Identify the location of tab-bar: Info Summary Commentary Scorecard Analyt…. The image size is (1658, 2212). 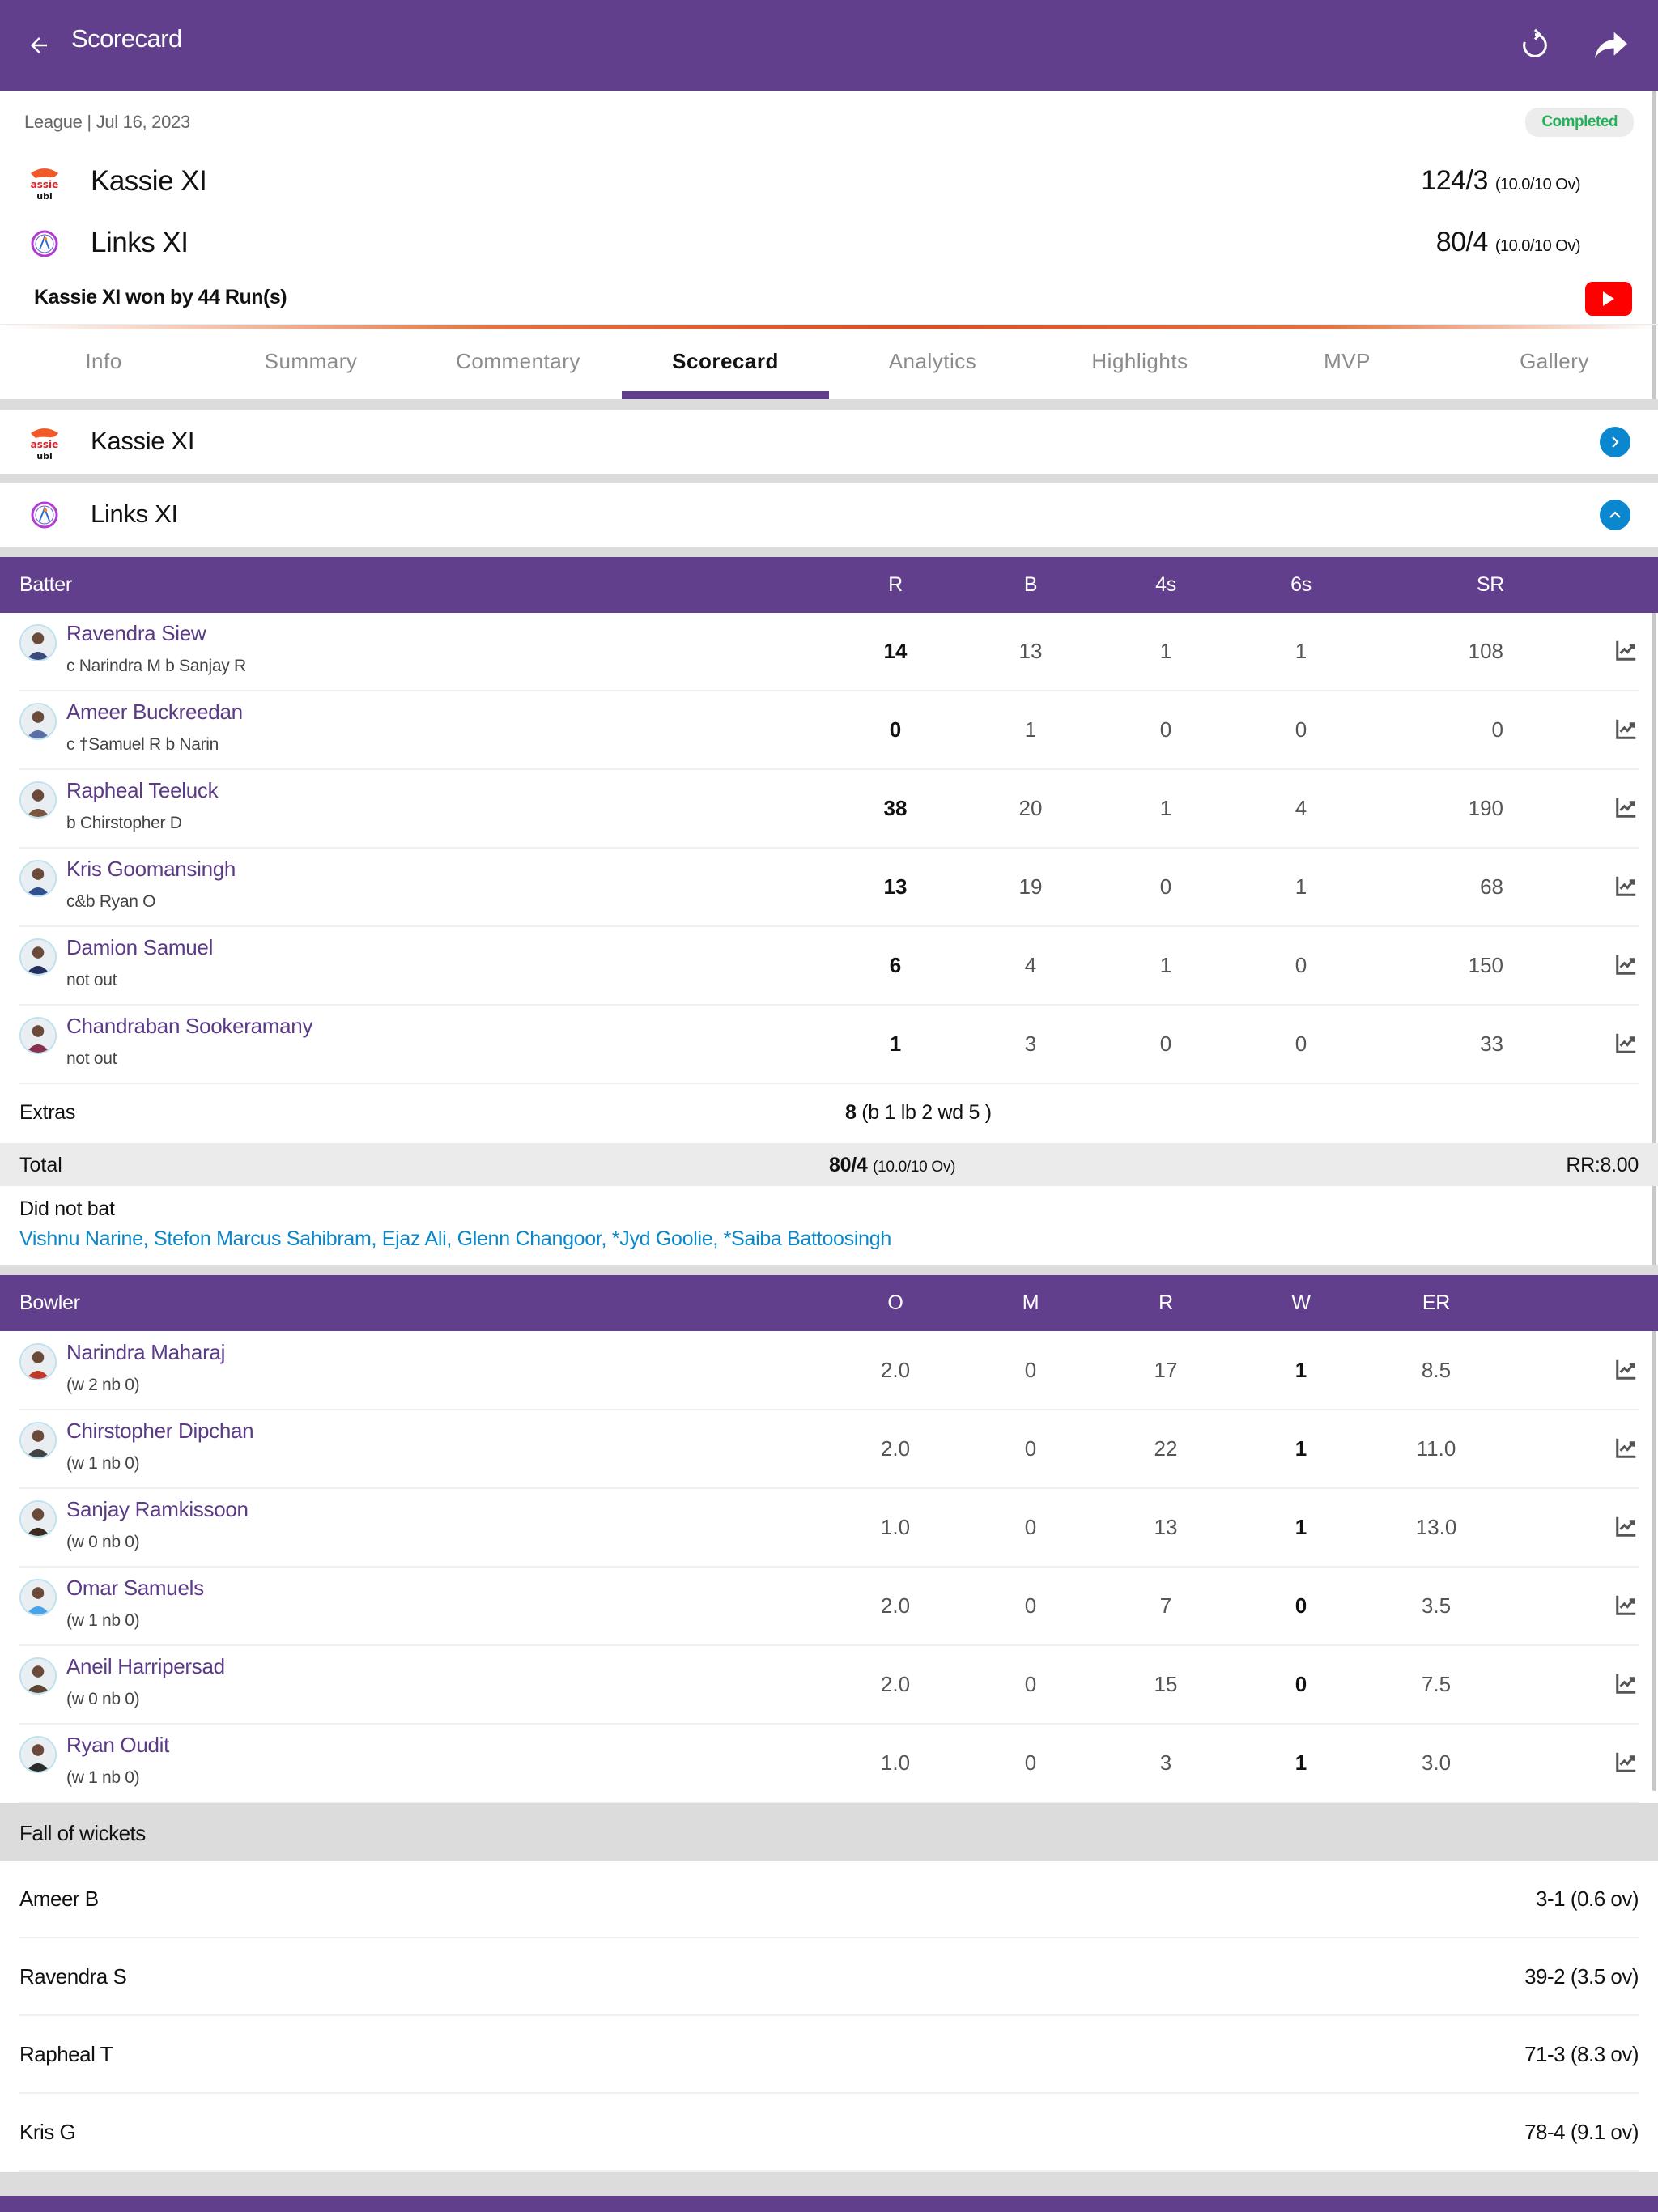
(829, 364).